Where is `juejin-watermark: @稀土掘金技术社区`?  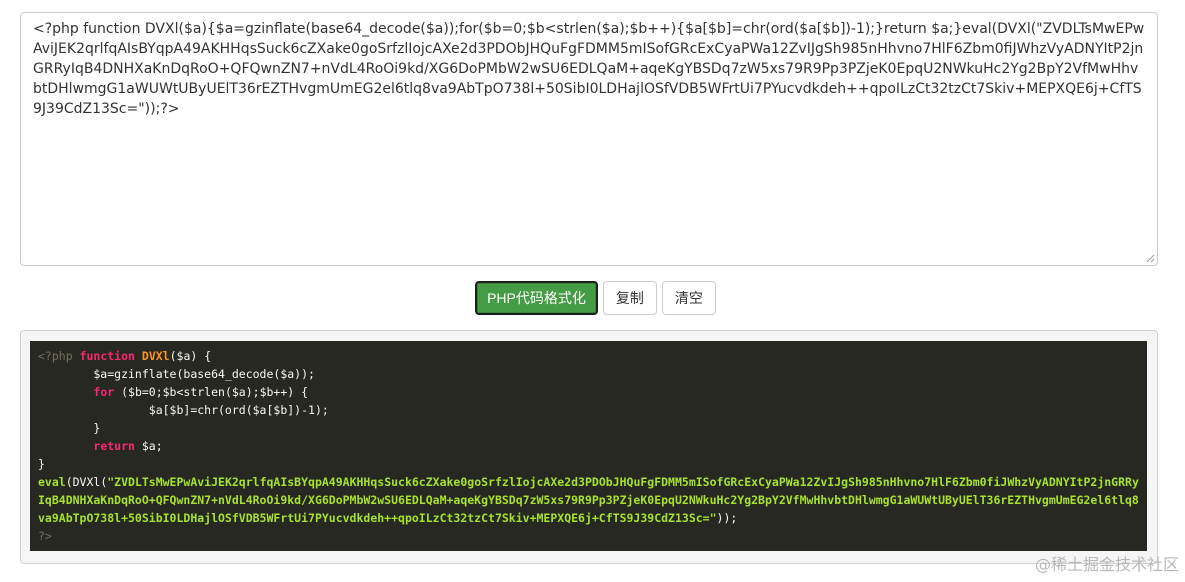 juejin-watermark: @稀土掘金技术社区 is located at coordinates (1106, 564).